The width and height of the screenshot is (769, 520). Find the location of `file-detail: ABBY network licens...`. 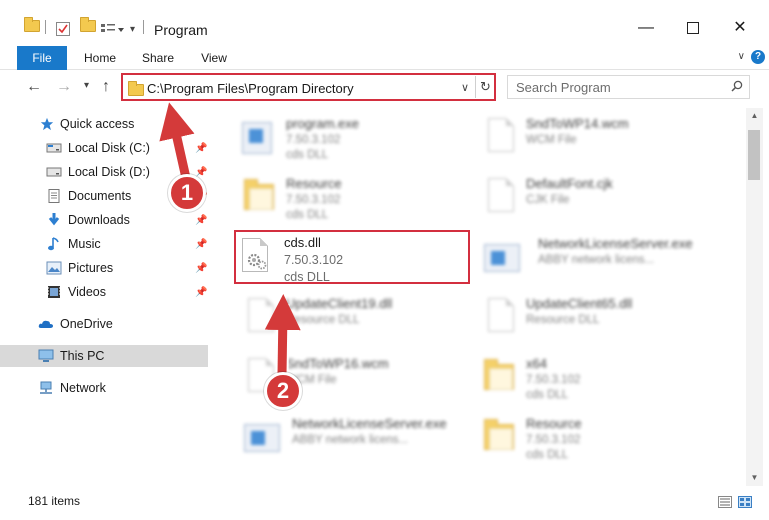

file-detail: ABBY network licens... is located at coordinates (350, 440).